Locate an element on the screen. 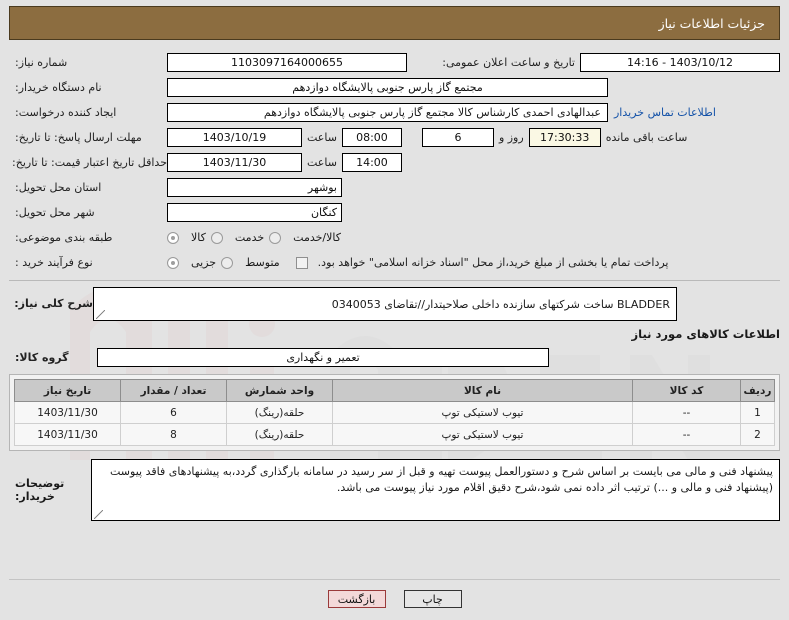  category-radio-service is located at coordinates (216, 237).